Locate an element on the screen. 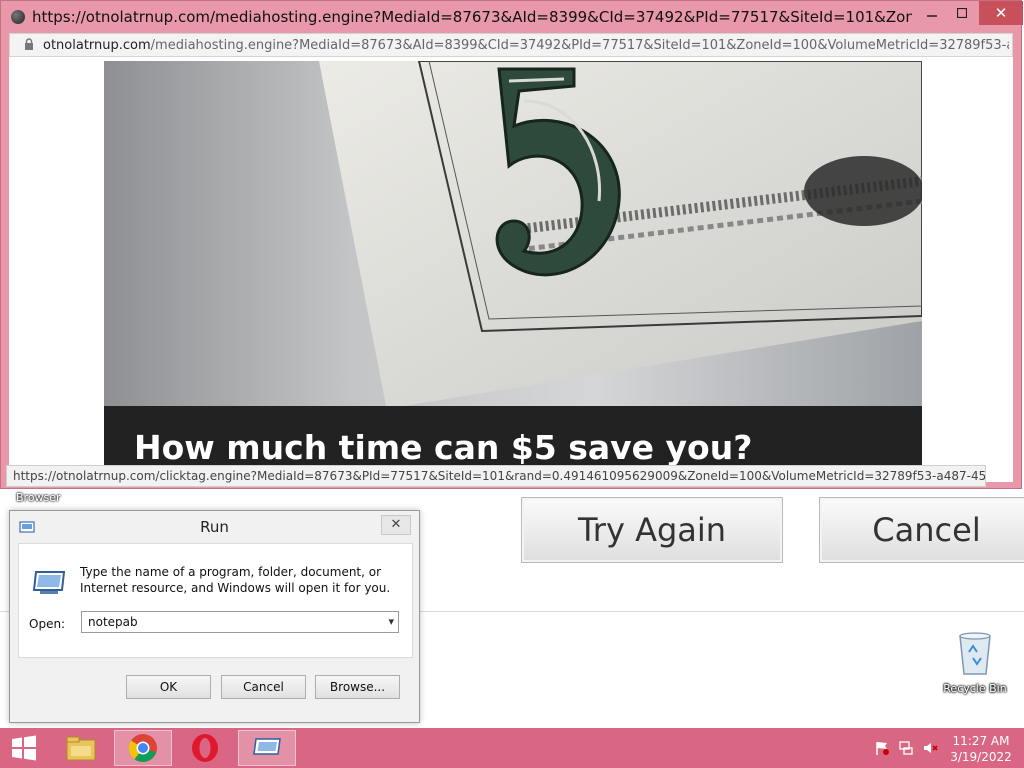  open-input: notepab ▾ is located at coordinates (240, 622).